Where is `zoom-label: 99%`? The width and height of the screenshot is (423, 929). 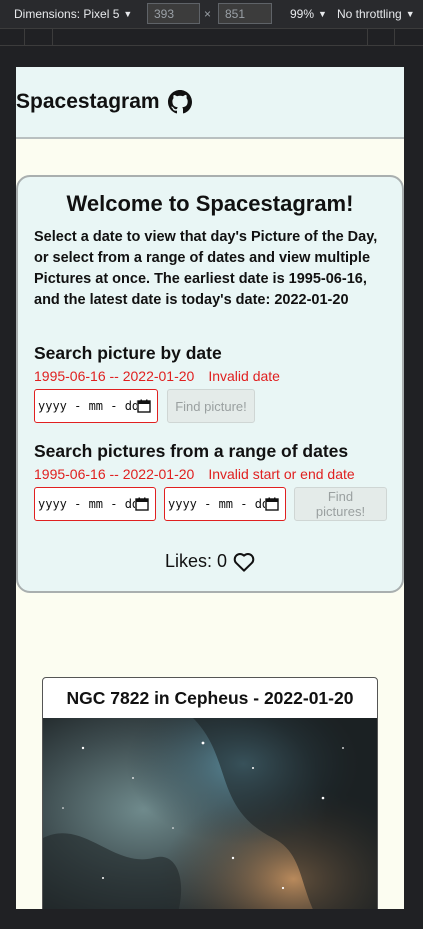
zoom-label: 99% is located at coordinates (302, 14).